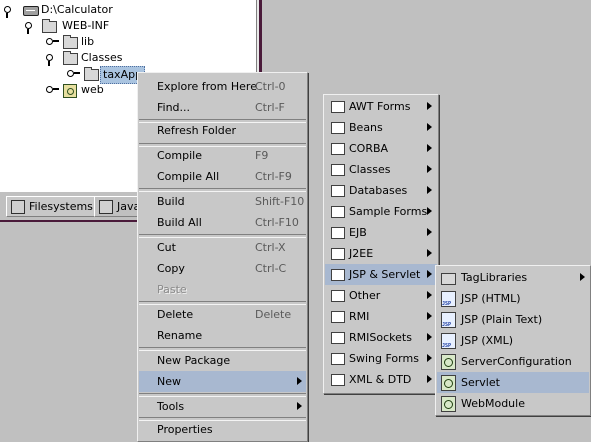 Image resolution: width=591 pixels, height=442 pixels. What do you see at coordinates (381, 190) in the screenshot?
I see `submenu-item-databases: Databases` at bounding box center [381, 190].